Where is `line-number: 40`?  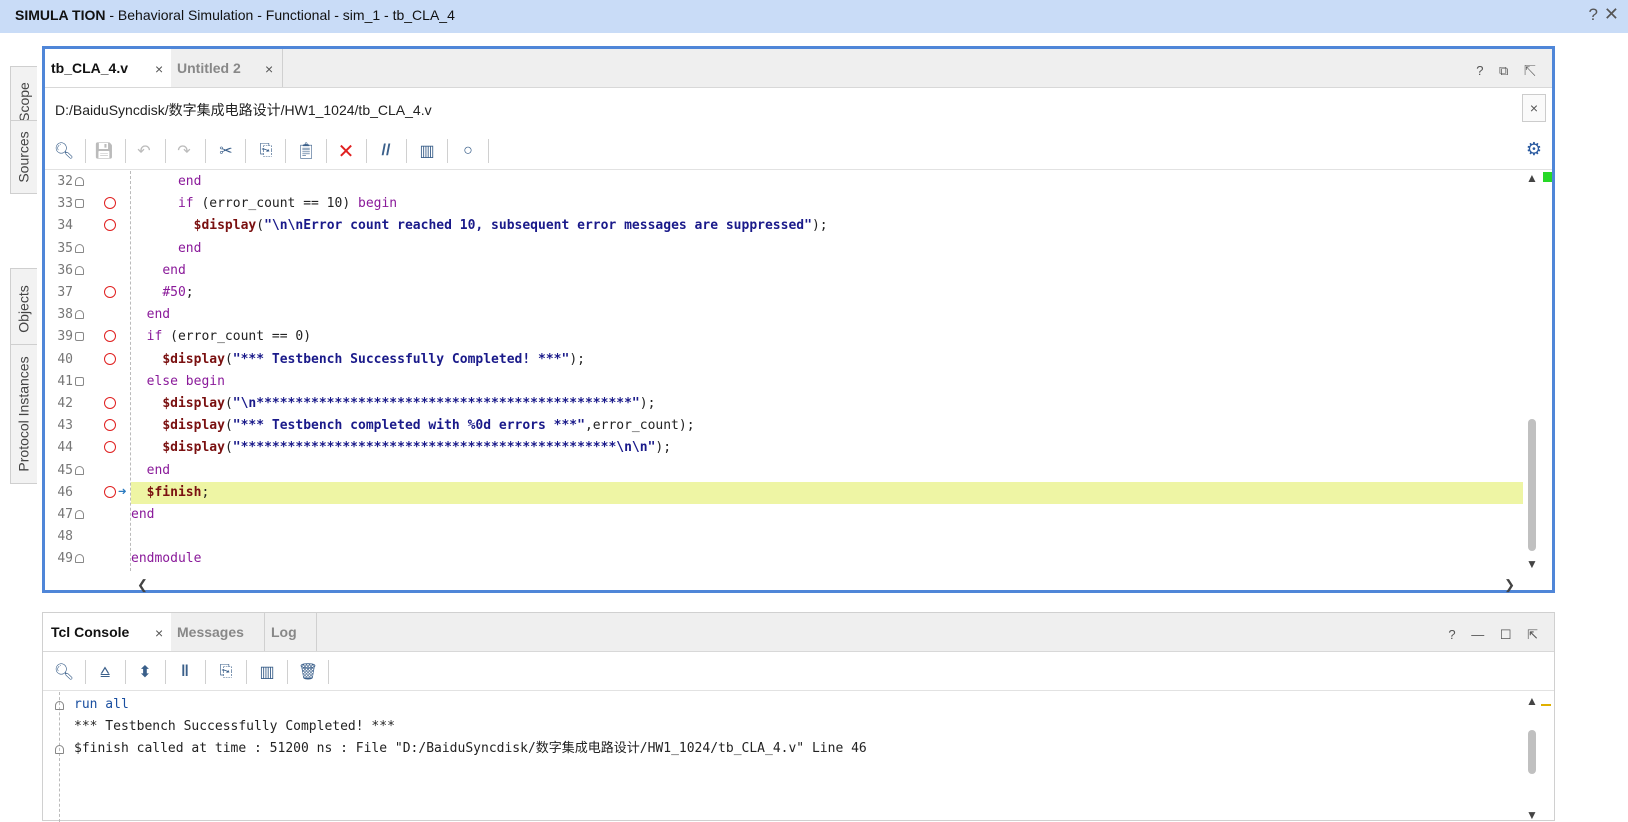 line-number: 40 is located at coordinates (65, 359).